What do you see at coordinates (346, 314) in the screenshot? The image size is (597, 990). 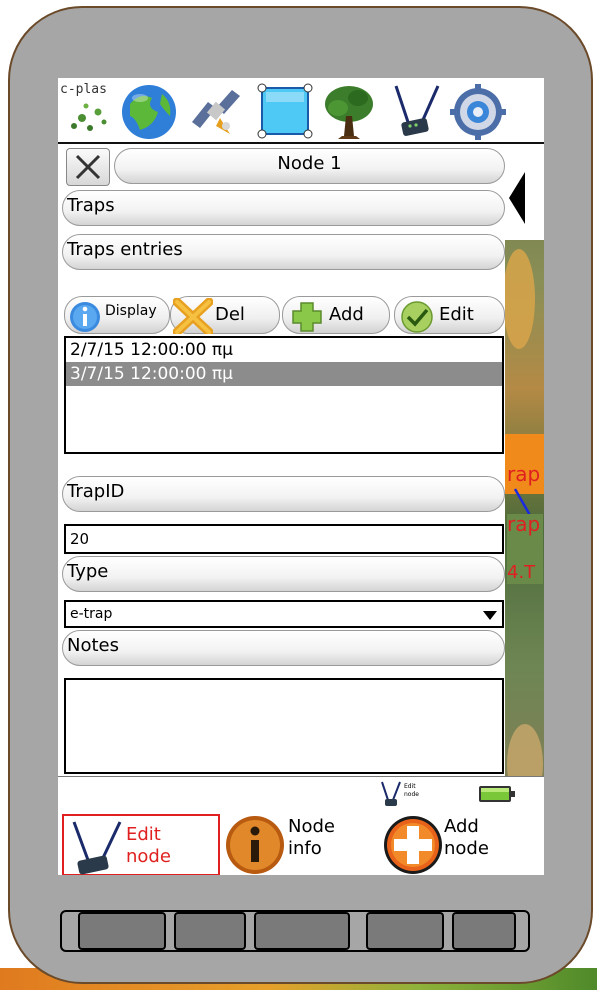 I see `add-label: Add` at bounding box center [346, 314].